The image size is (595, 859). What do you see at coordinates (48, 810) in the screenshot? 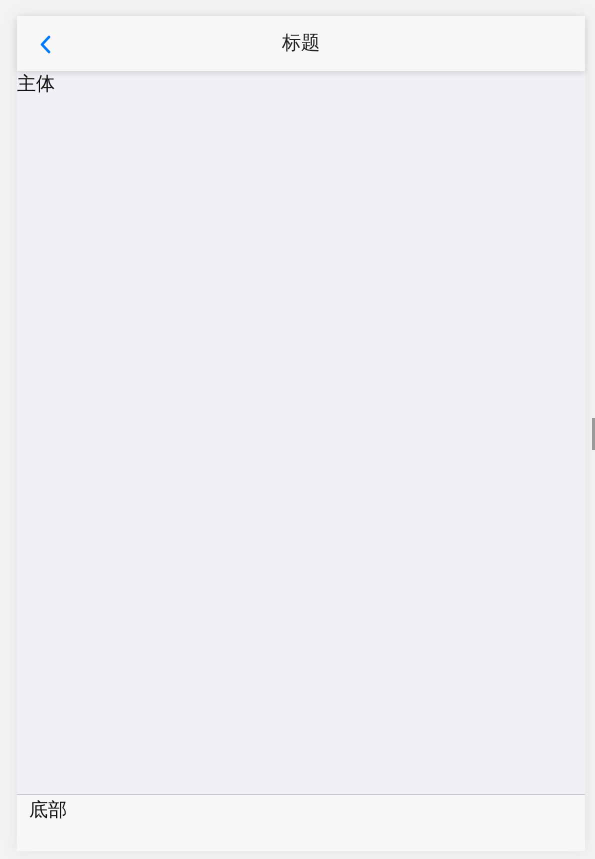
I see `footer-text: 底部` at bounding box center [48, 810].